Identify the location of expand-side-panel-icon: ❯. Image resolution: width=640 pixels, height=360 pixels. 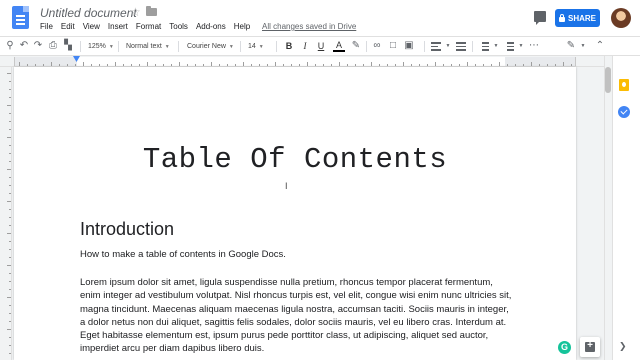
(623, 346).